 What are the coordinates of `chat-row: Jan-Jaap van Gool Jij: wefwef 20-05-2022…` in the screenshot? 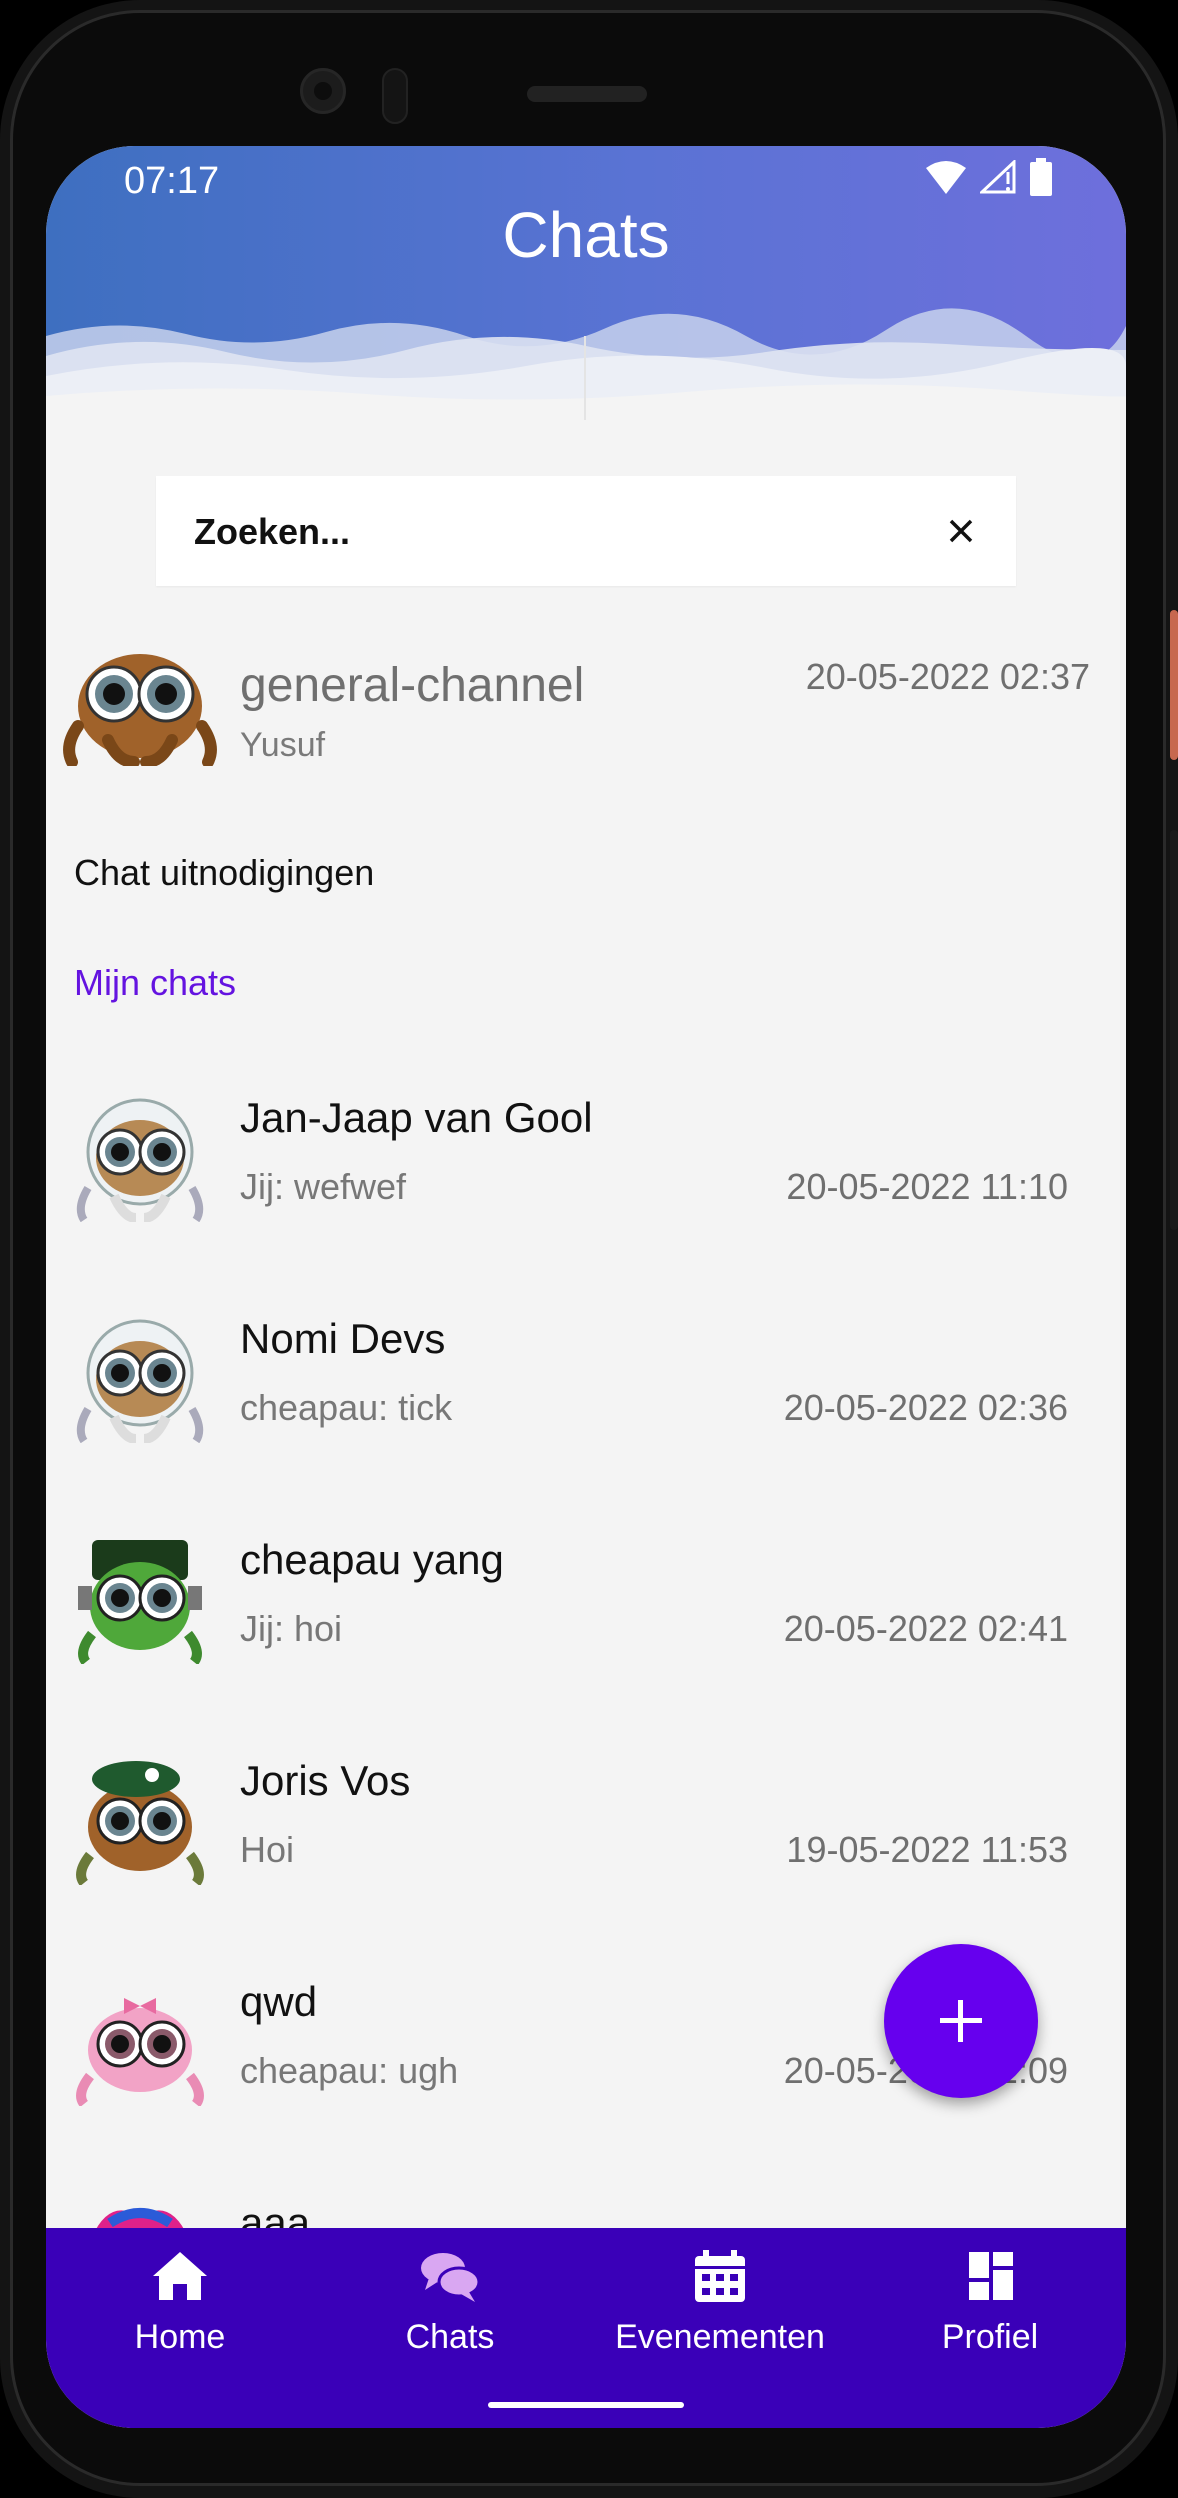 It's located at (586, 1184).